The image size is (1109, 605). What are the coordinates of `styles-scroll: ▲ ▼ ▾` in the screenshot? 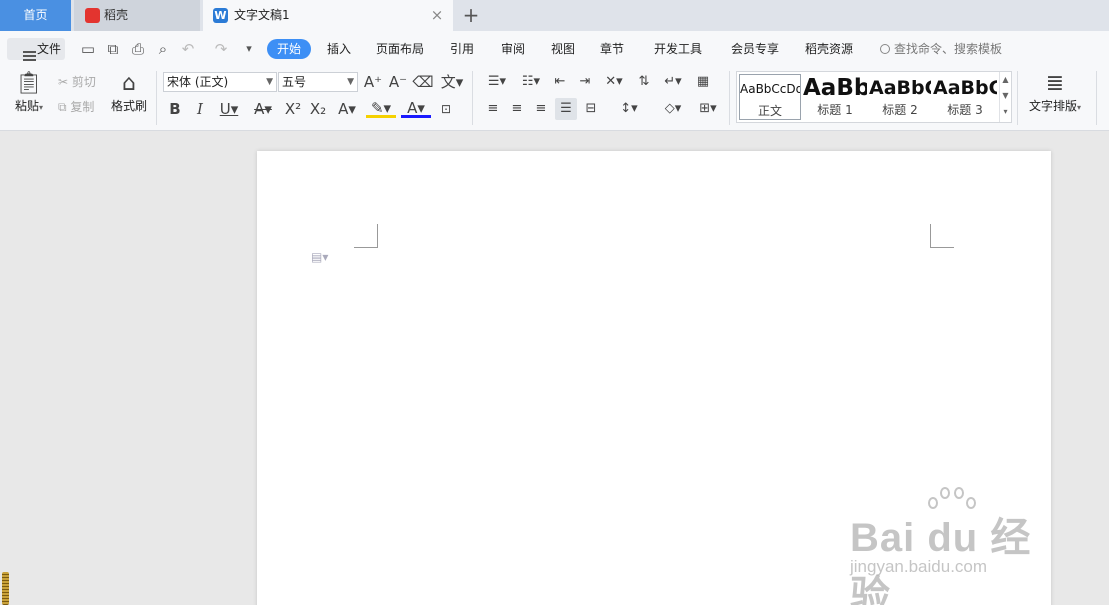 It's located at (1005, 97).